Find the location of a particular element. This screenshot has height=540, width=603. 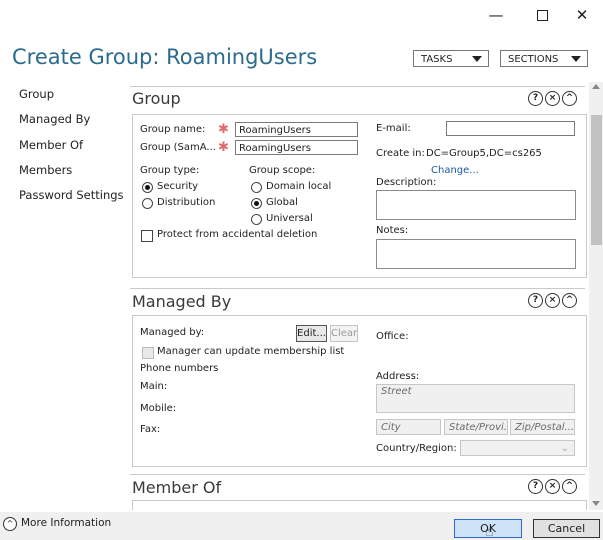

email-input is located at coordinates (510, 128).